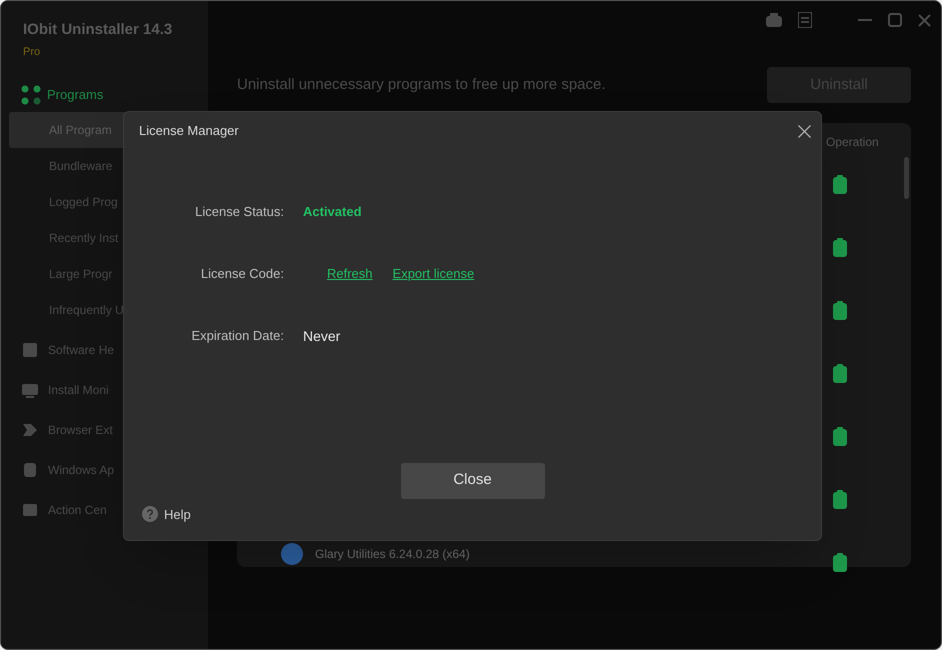 Image resolution: width=942 pixels, height=650 pixels. Describe the element at coordinates (75, 95) in the screenshot. I see `nav-section: Programs` at that location.